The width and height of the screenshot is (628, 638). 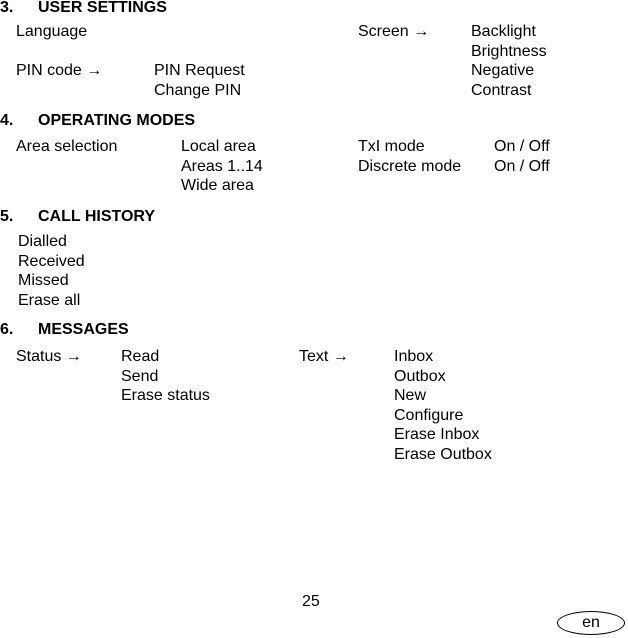 What do you see at coordinates (443, 454) in the screenshot?
I see `text-option: Erase Outbox` at bounding box center [443, 454].